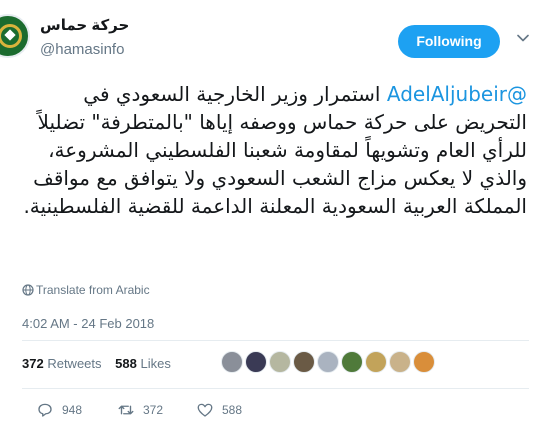 This screenshot has height=435, width=545. Describe the element at coordinates (33, 363) in the screenshot. I see `retweets-count: 372` at that location.